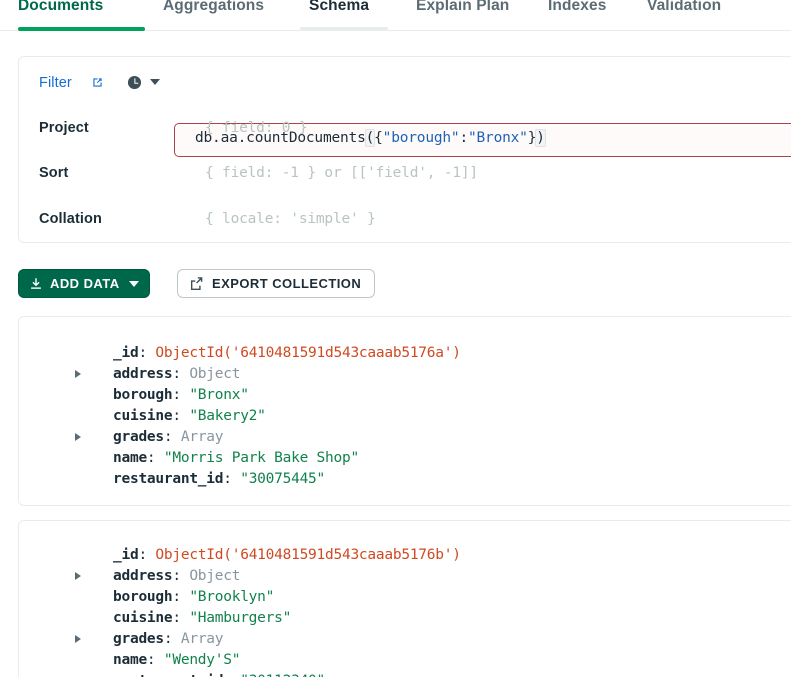  I want to click on document-field: name: "Morris Park Bake Shop", so click(236, 458).